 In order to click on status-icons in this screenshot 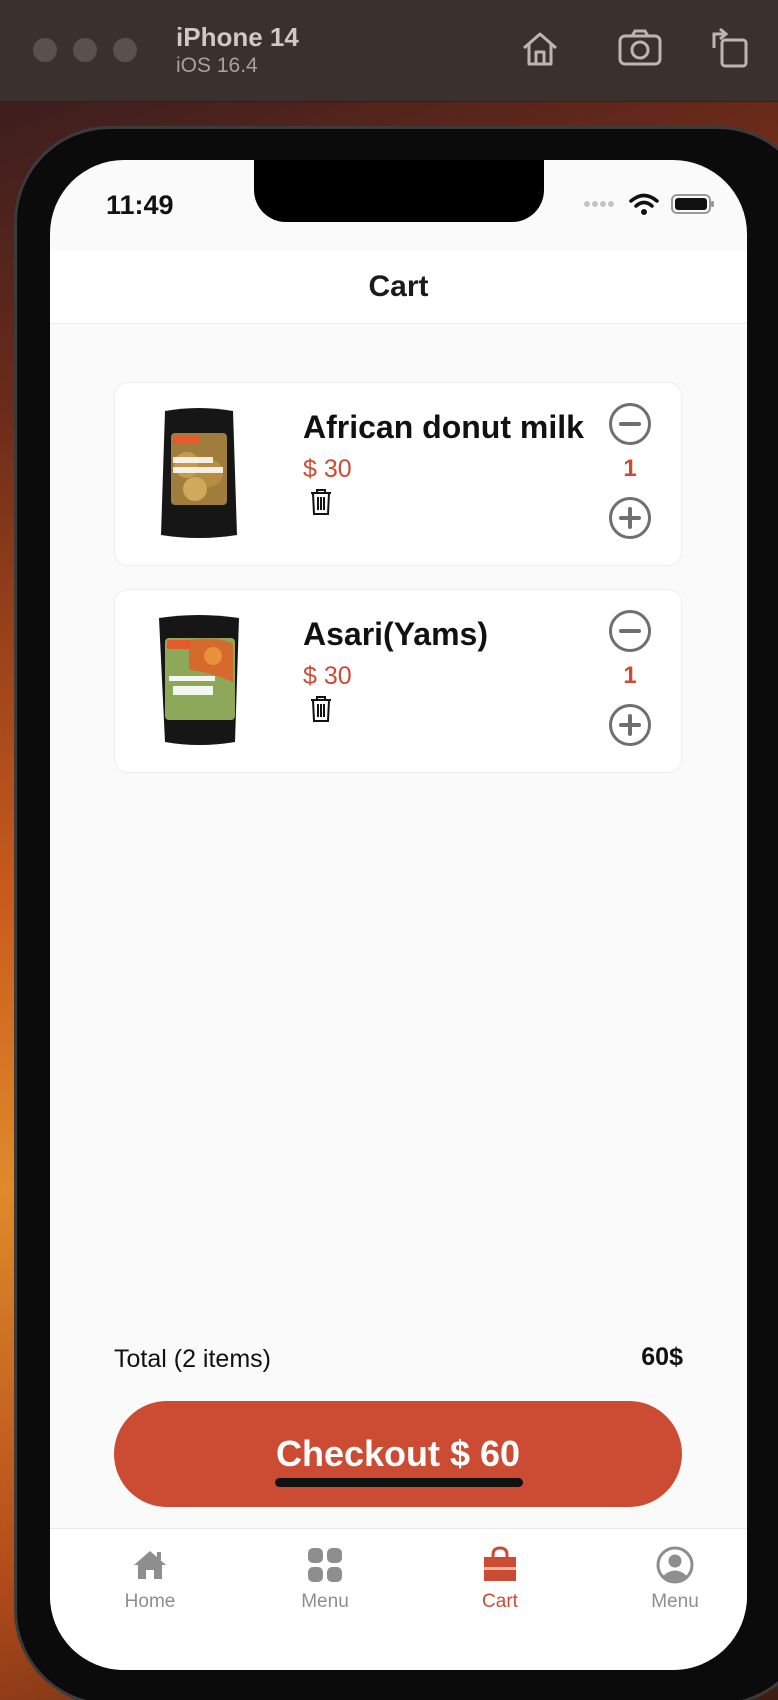, I will do `click(649, 204)`.